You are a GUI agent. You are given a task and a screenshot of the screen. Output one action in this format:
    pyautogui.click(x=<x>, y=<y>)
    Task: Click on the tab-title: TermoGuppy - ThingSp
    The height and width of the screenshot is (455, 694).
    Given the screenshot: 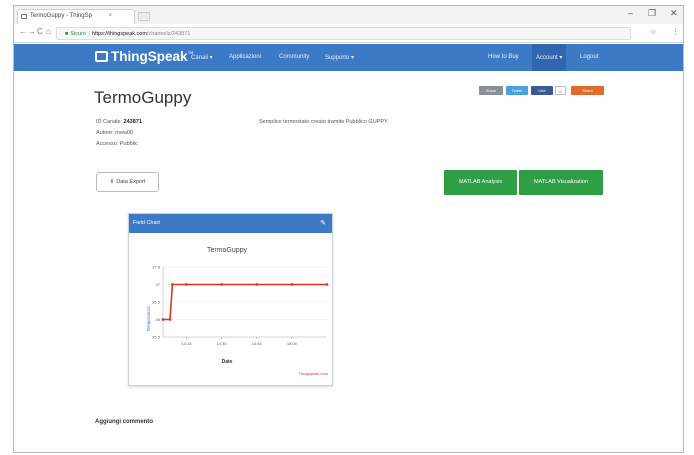 What is the action you would take?
    pyautogui.click(x=61, y=16)
    